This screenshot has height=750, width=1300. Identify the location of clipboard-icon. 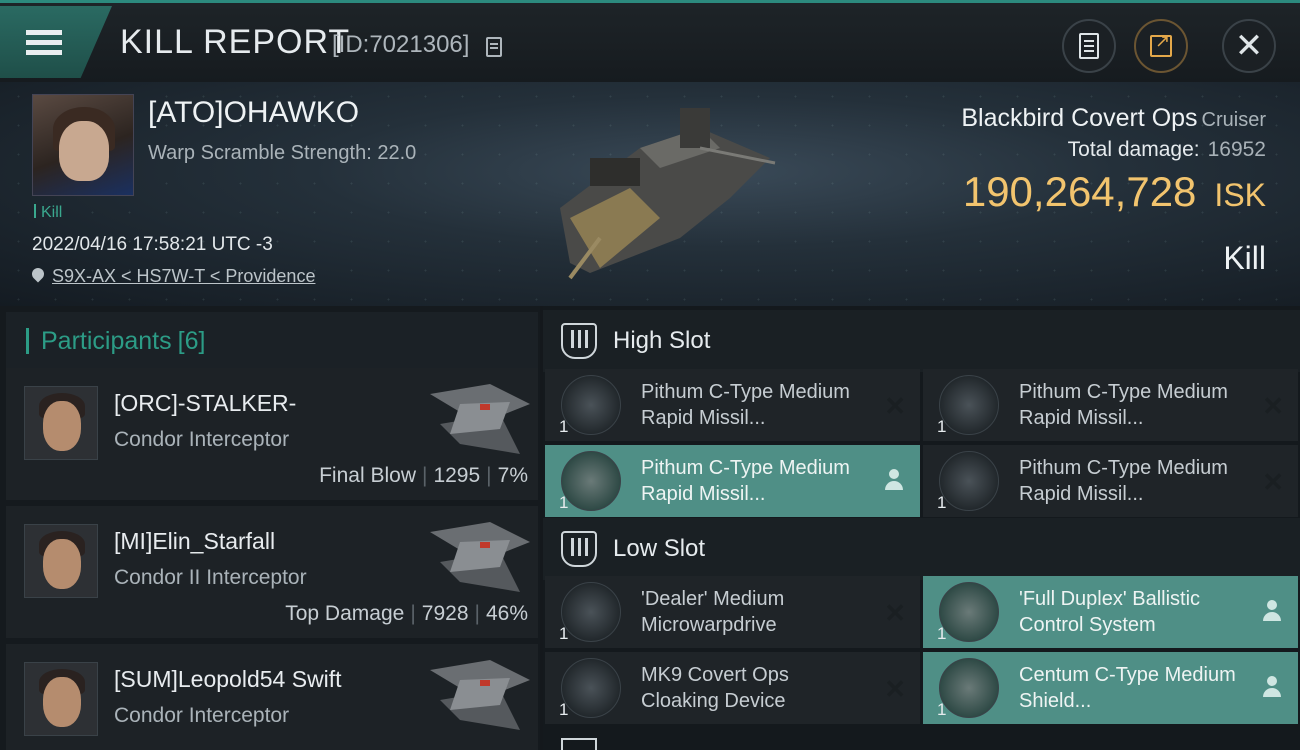
(1089, 46).